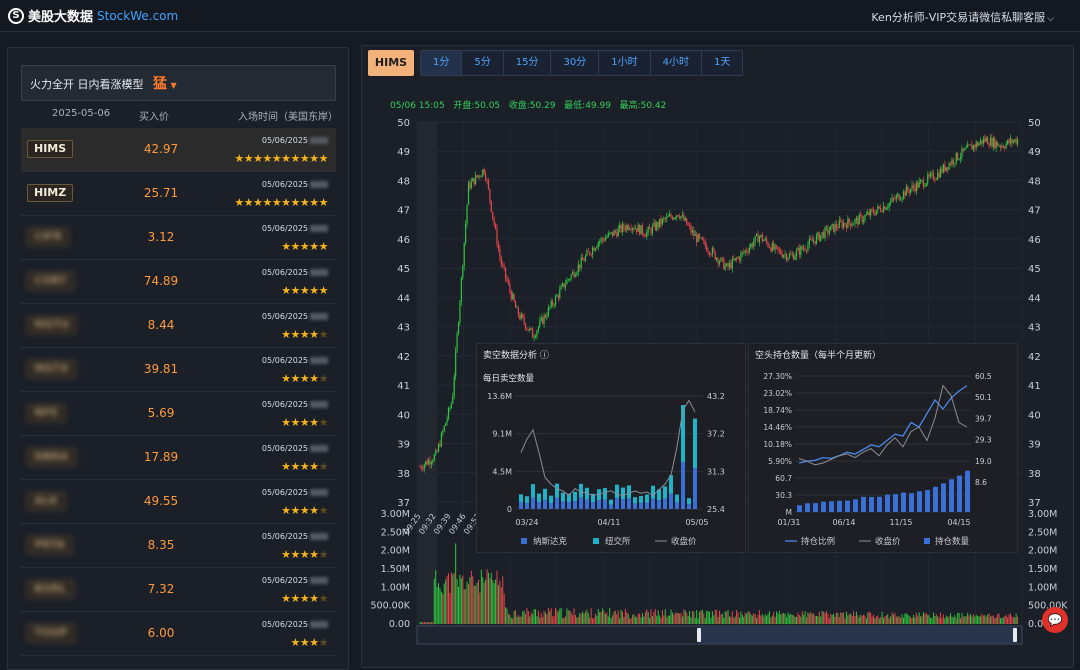 This screenshot has width=1080, height=670. What do you see at coordinates (983, 418) in the screenshot?
I see `short-interest-right-axis: 39.7` at bounding box center [983, 418].